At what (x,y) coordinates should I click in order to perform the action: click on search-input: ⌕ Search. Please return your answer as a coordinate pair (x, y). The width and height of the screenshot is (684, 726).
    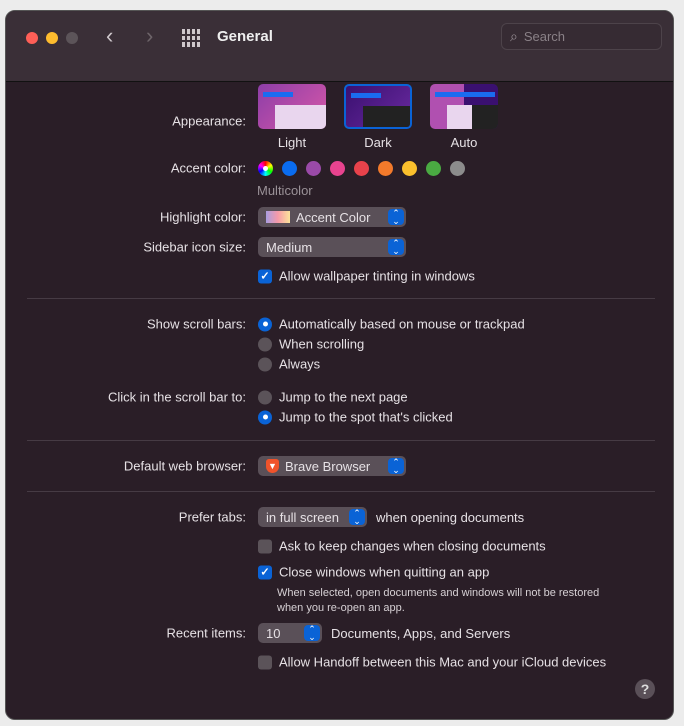
    Looking at the image, I should click on (581, 36).